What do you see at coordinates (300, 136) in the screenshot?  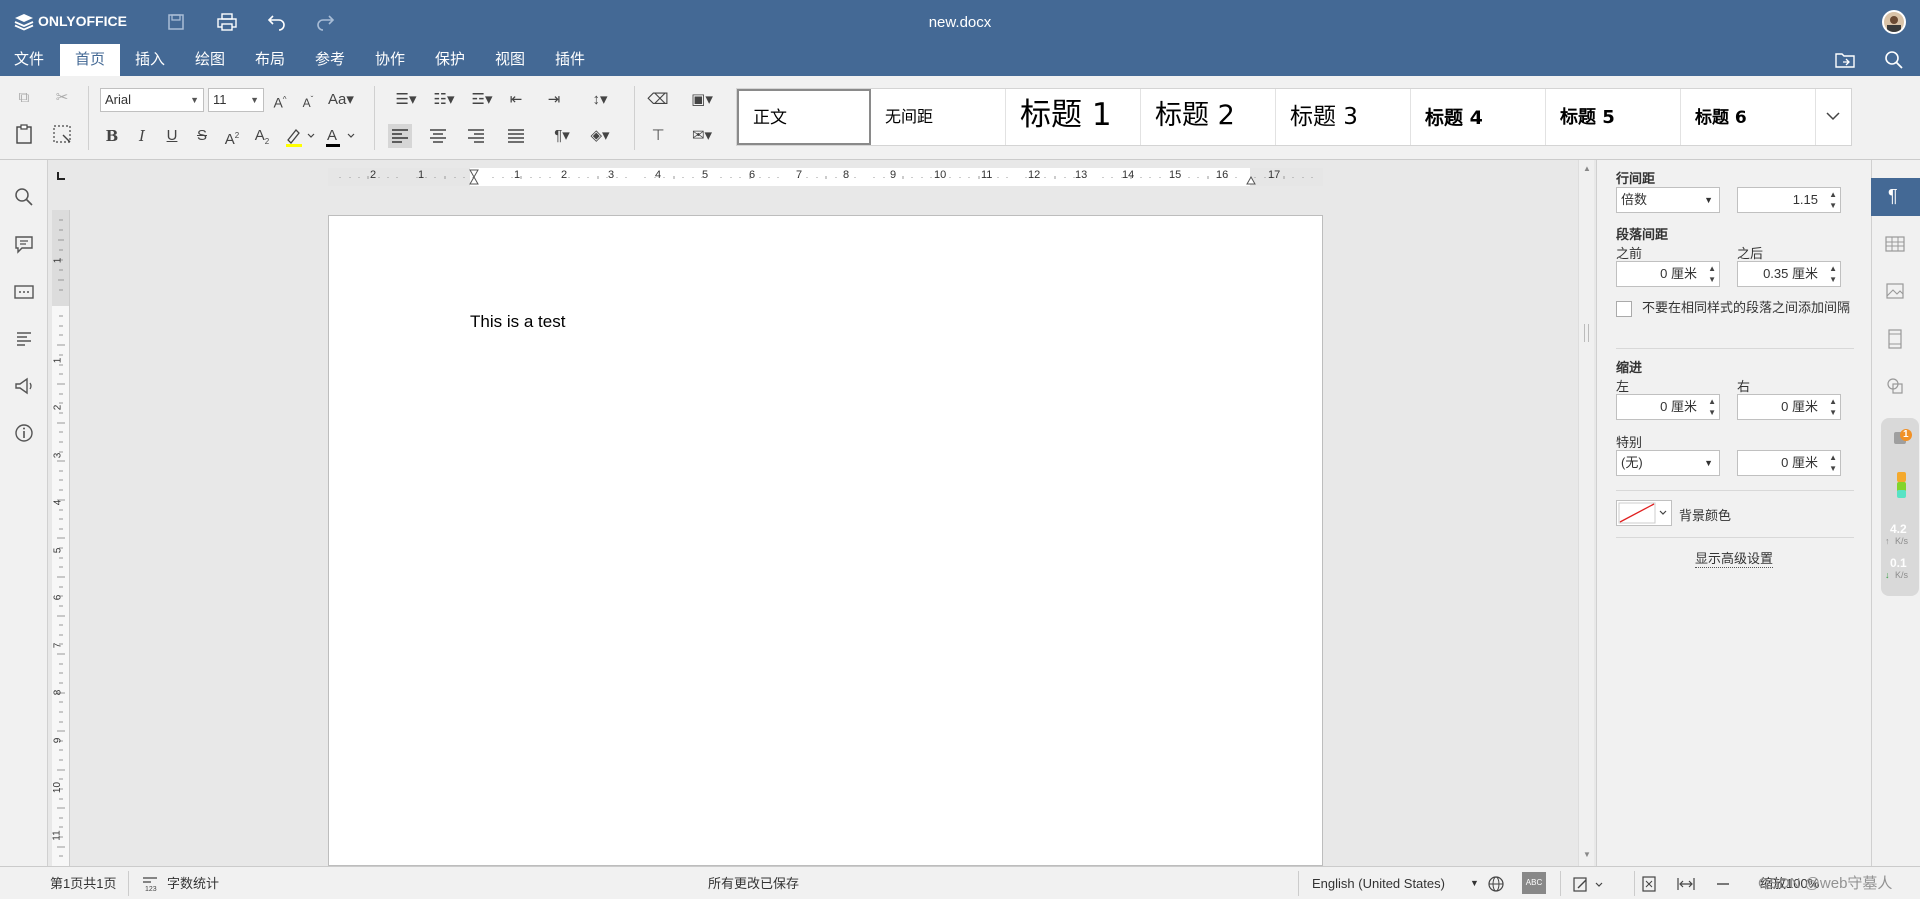 I see `highlight-color-icon` at bounding box center [300, 136].